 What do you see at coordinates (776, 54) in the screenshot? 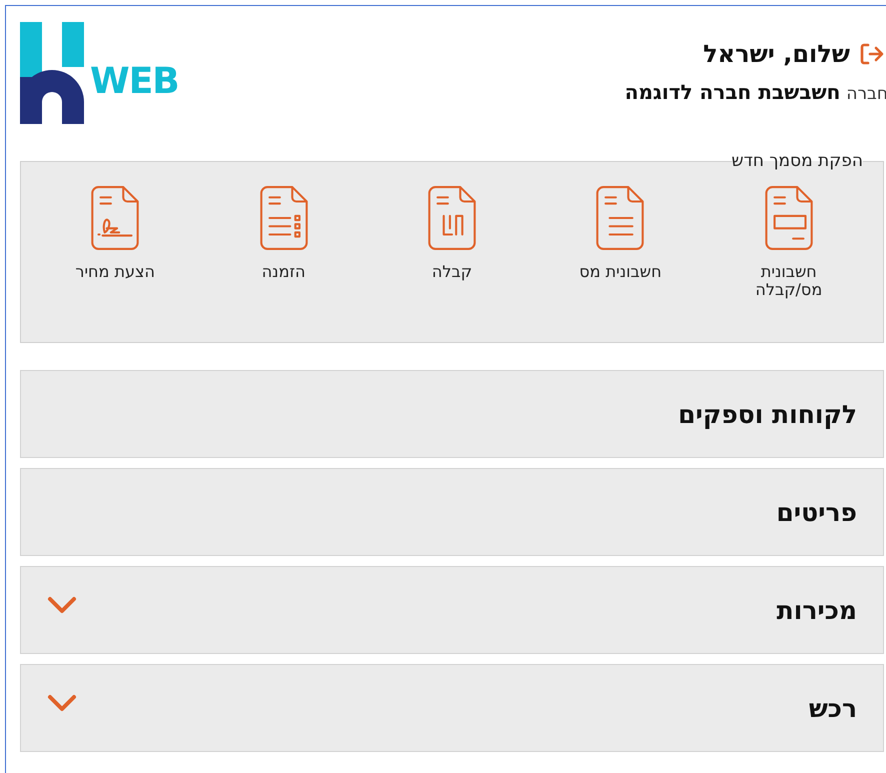
I see `greeting: שלום, ישראל` at bounding box center [776, 54].